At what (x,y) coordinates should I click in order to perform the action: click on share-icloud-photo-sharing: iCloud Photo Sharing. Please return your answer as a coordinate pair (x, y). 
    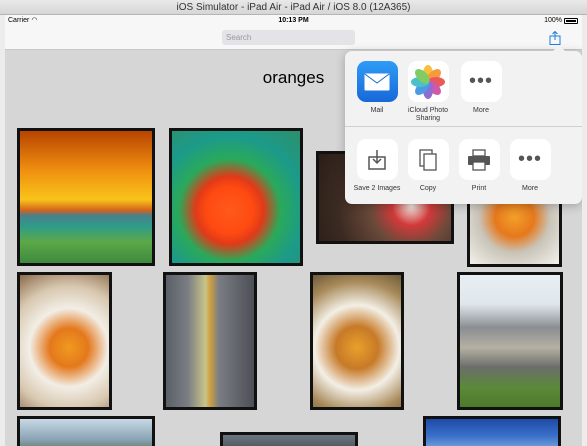
    Looking at the image, I should click on (428, 92).